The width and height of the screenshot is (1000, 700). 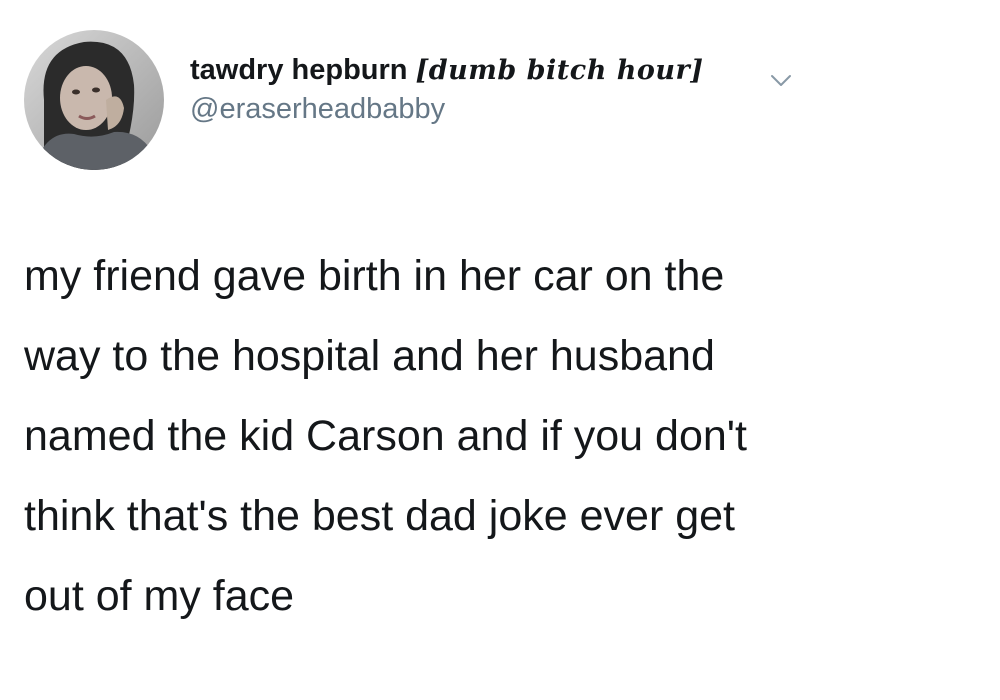 I want to click on tweet-text-line: think that's the best dad joke ever get, so click(x=379, y=516).